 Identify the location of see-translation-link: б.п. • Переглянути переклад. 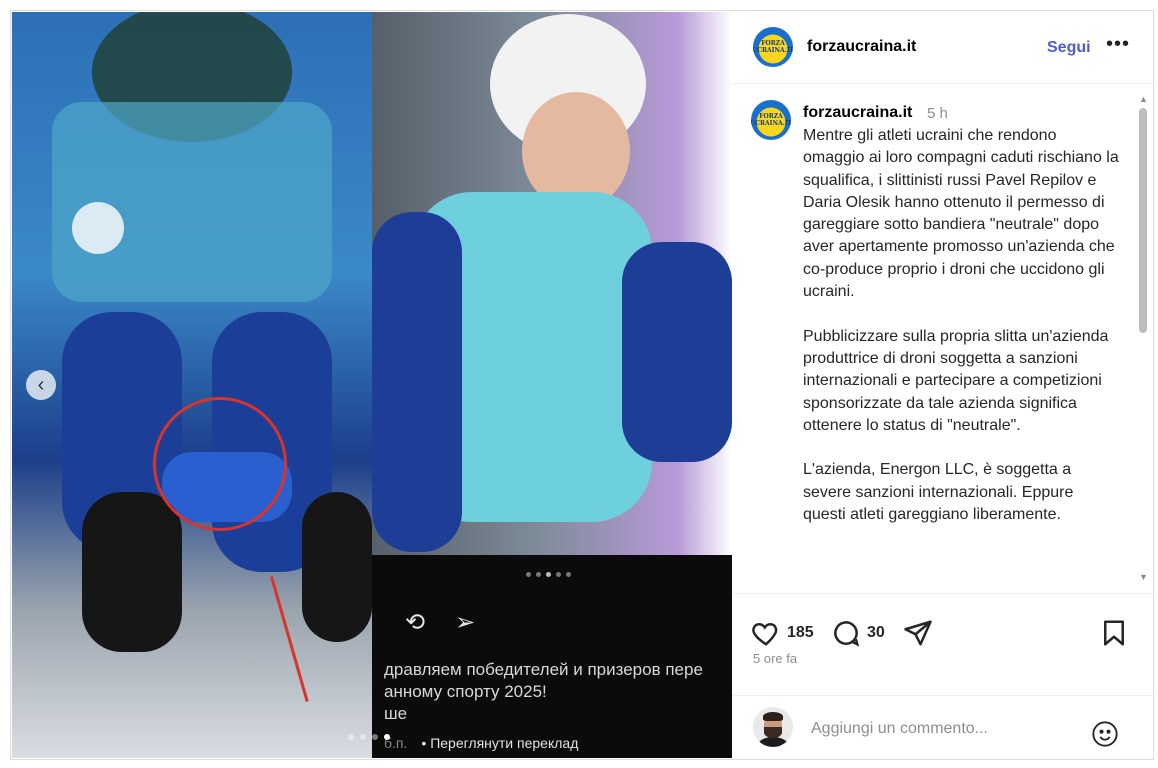
(481, 743).